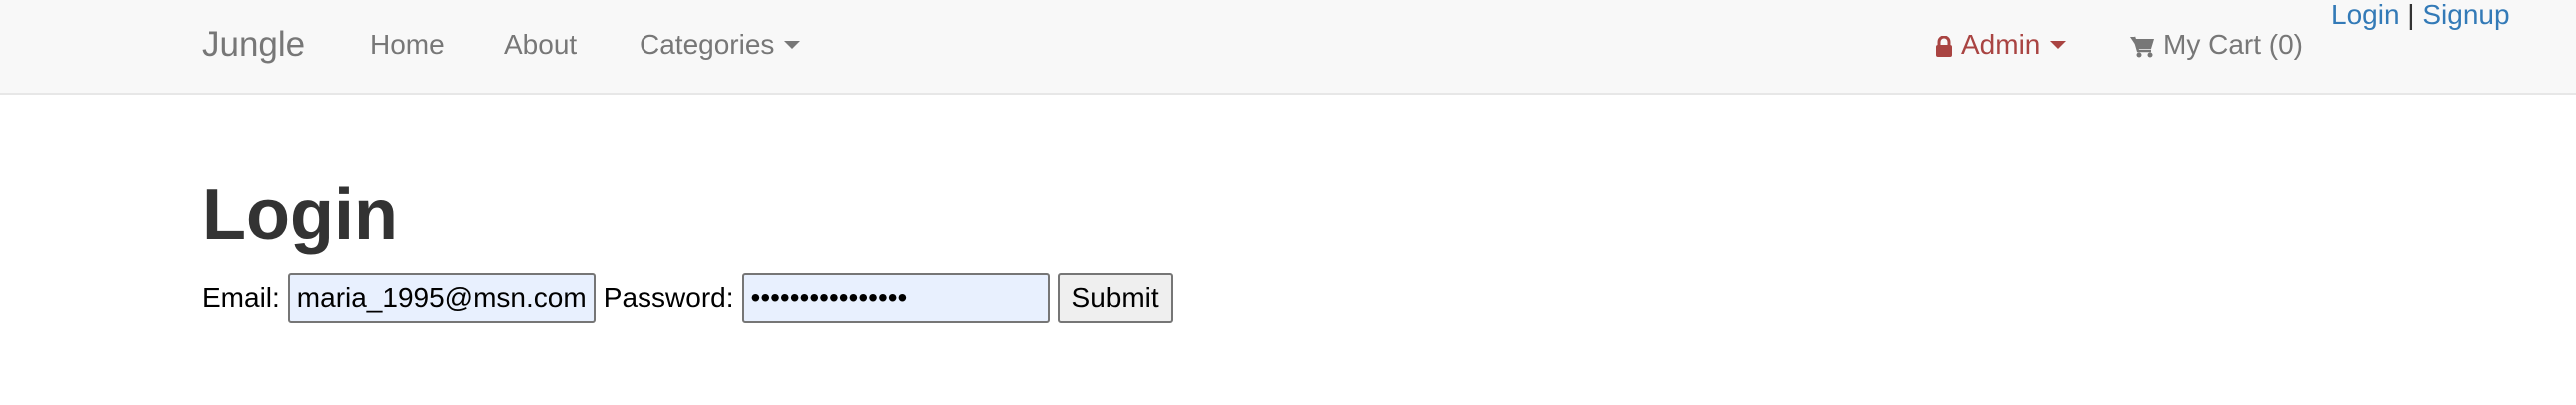 The image size is (2576, 405). I want to click on email-label: Email:, so click(241, 297).